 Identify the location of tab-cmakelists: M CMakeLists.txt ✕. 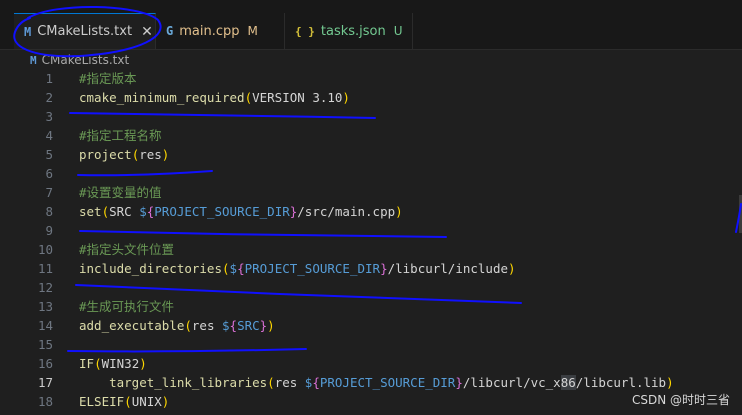
(85, 31).